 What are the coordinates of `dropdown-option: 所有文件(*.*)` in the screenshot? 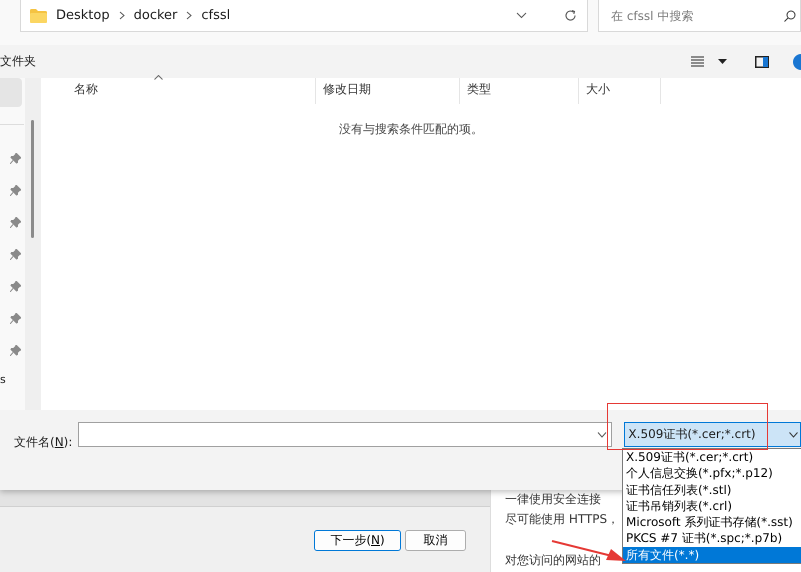 It's located at (712, 555).